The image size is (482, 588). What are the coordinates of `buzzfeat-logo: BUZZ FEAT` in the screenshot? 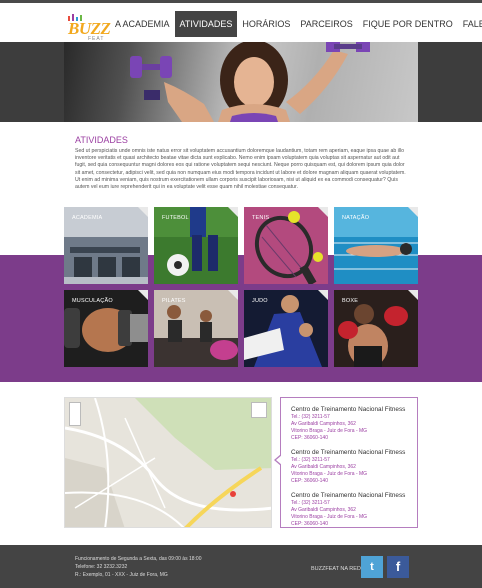 It's located at (88, 27).